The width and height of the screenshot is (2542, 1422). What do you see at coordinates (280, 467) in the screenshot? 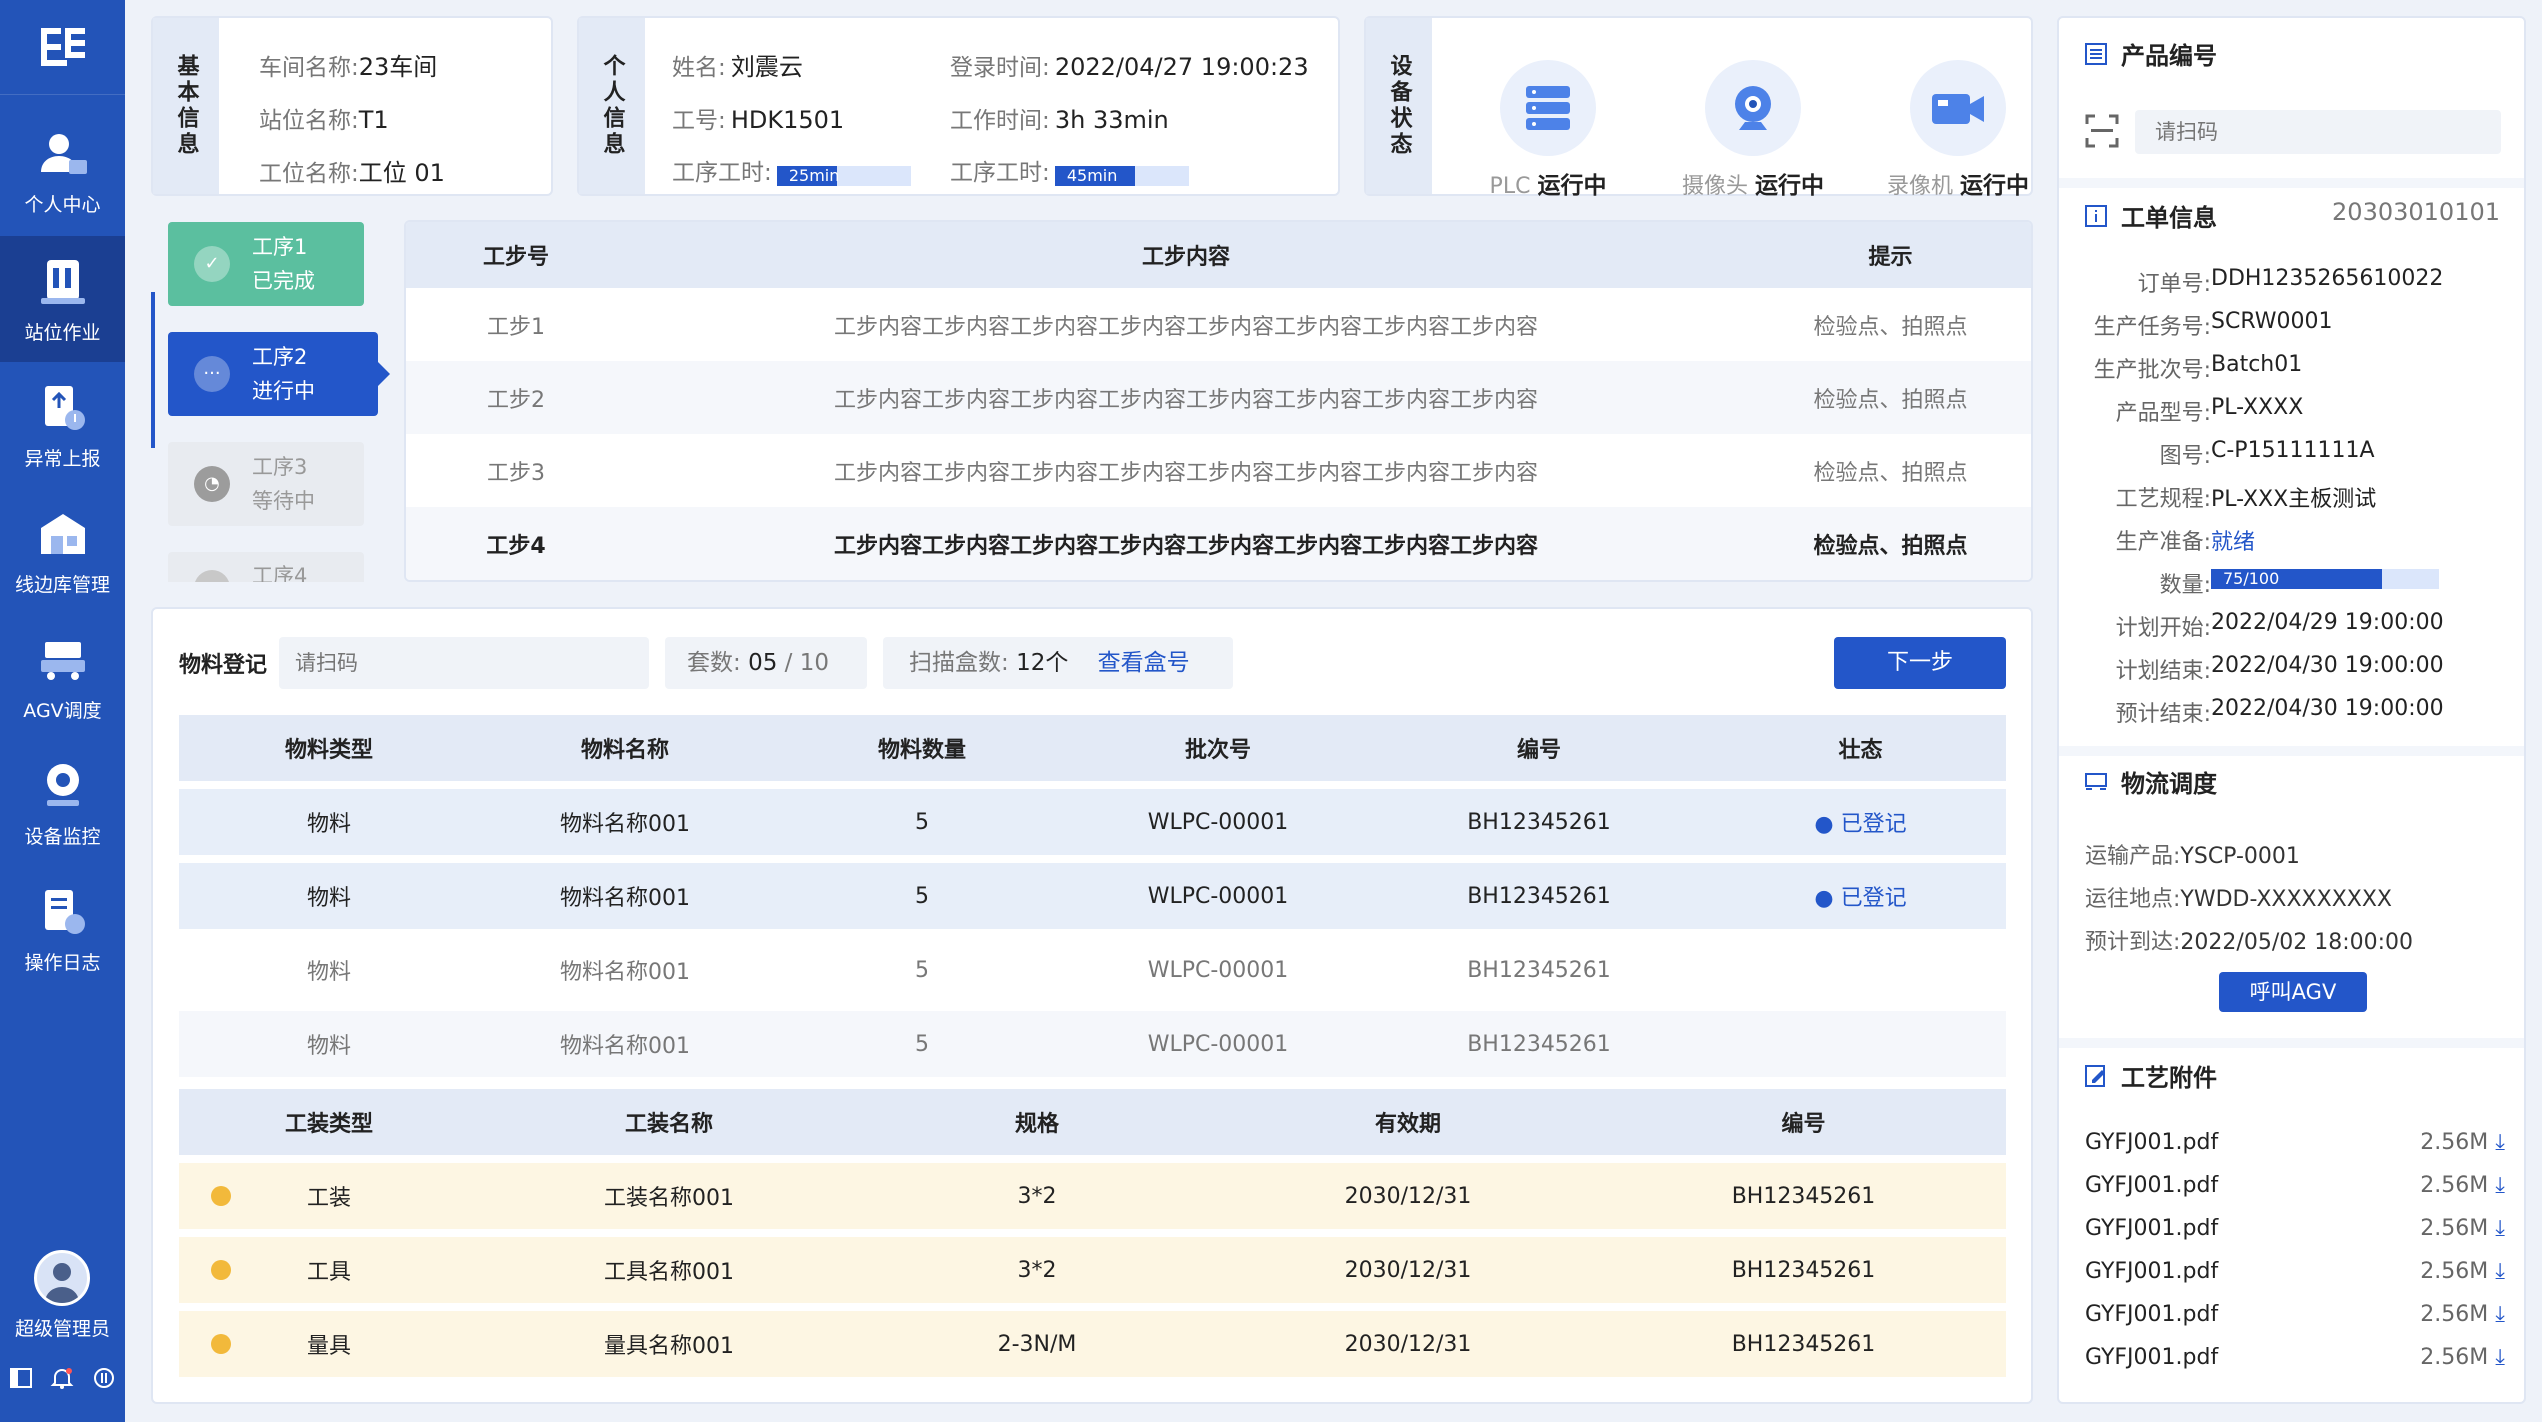
I see `process-name: 工序3` at bounding box center [280, 467].